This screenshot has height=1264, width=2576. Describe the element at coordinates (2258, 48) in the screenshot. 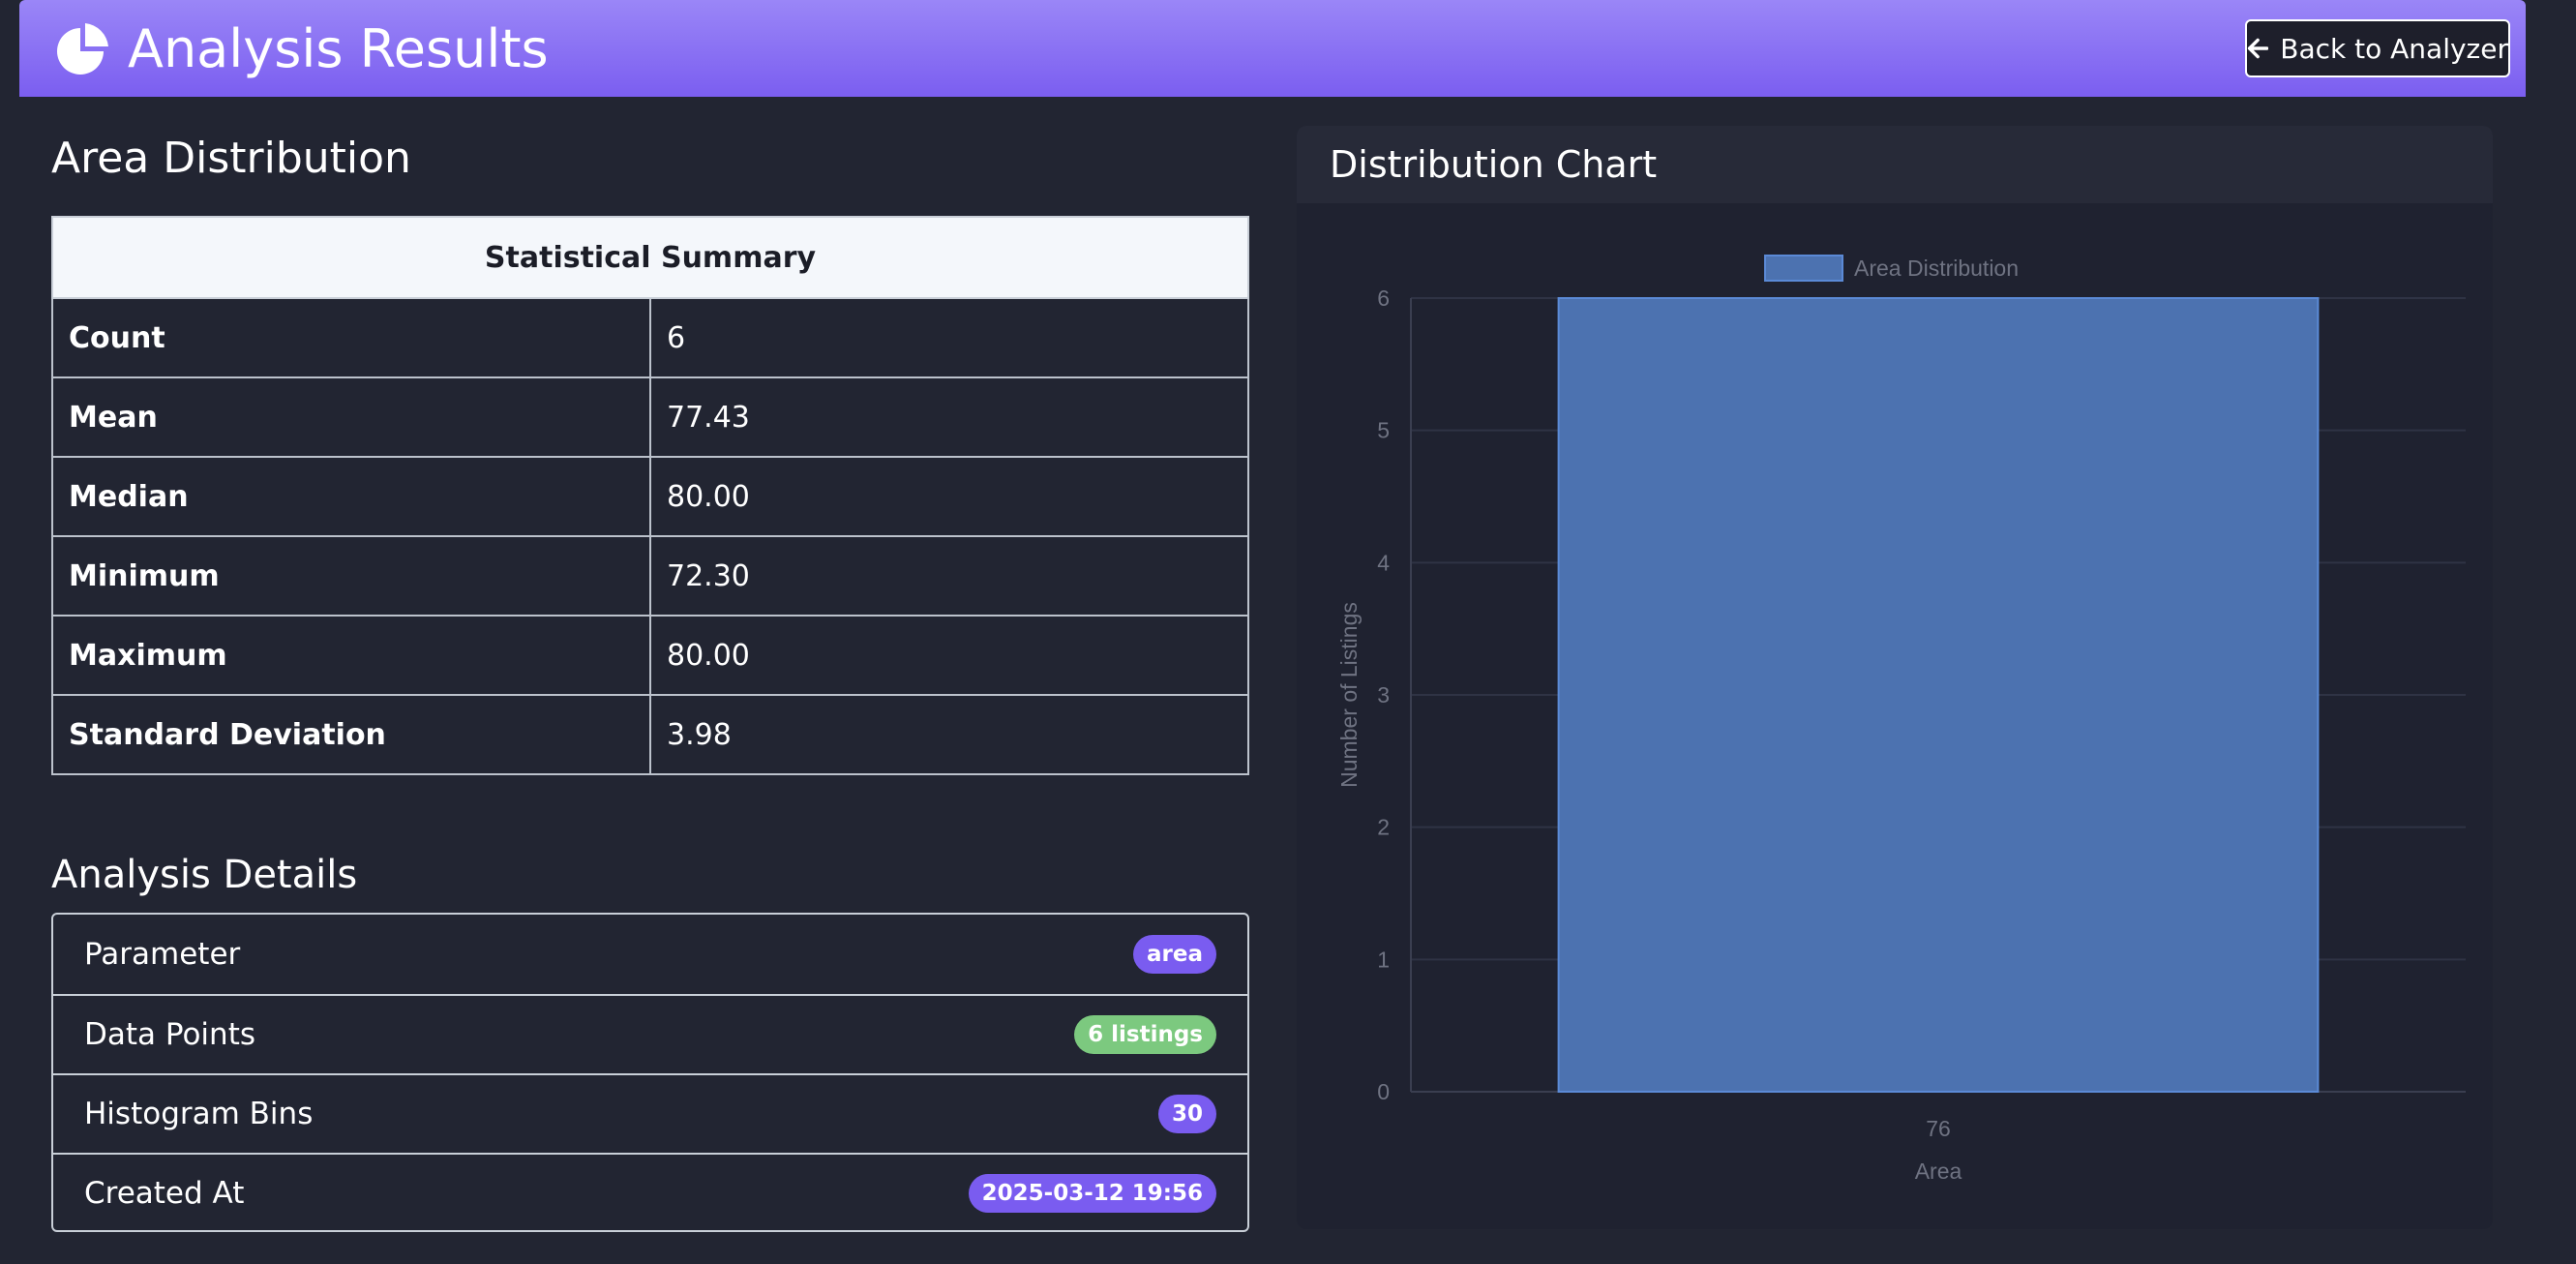

I see `arrow-left-icon` at that location.